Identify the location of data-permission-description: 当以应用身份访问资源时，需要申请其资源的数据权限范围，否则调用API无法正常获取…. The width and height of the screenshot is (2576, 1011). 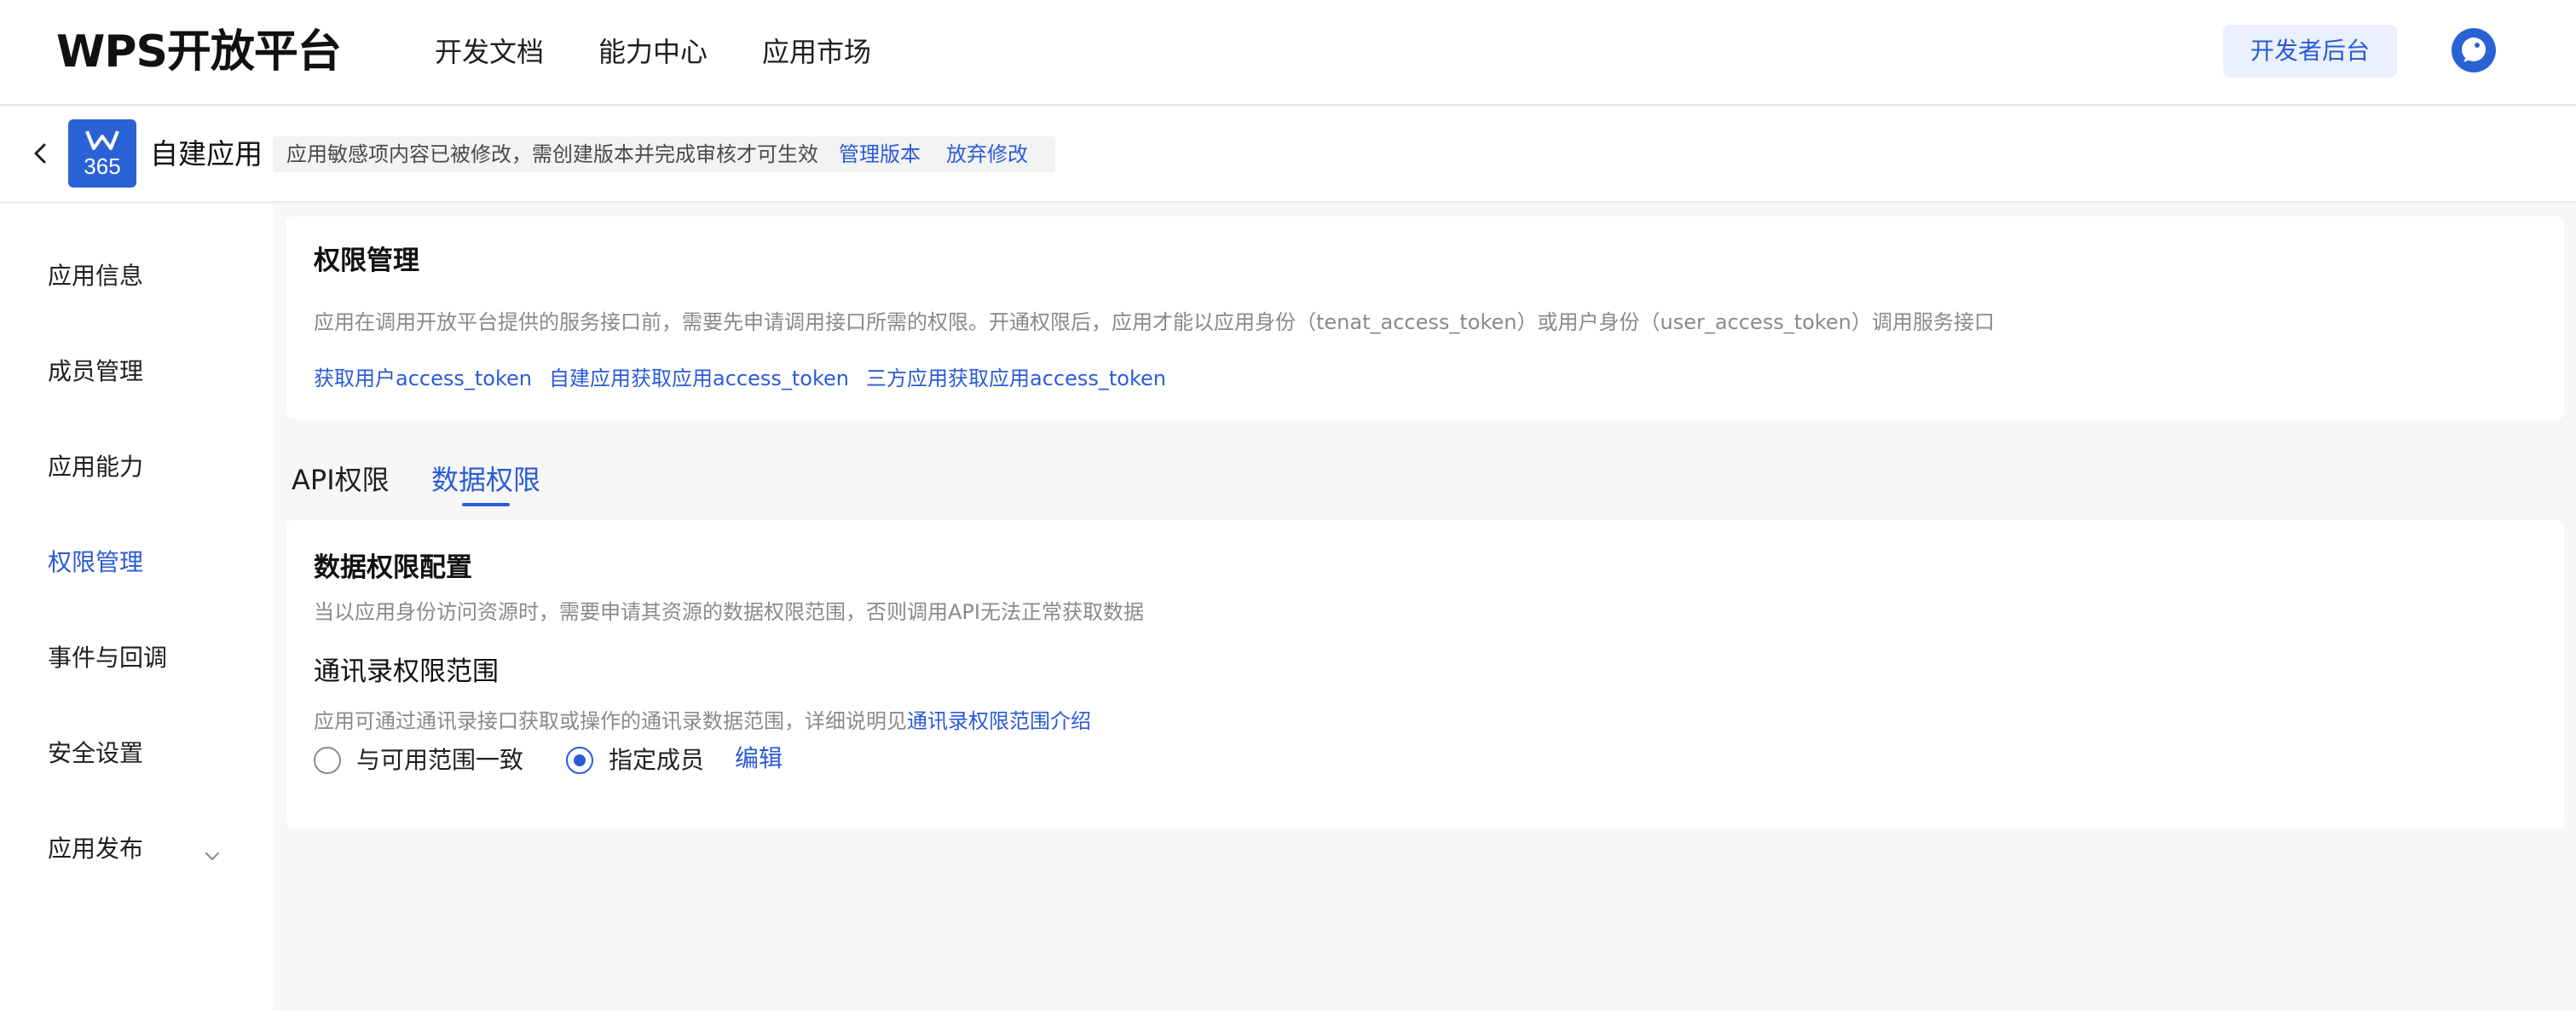
(729, 612).